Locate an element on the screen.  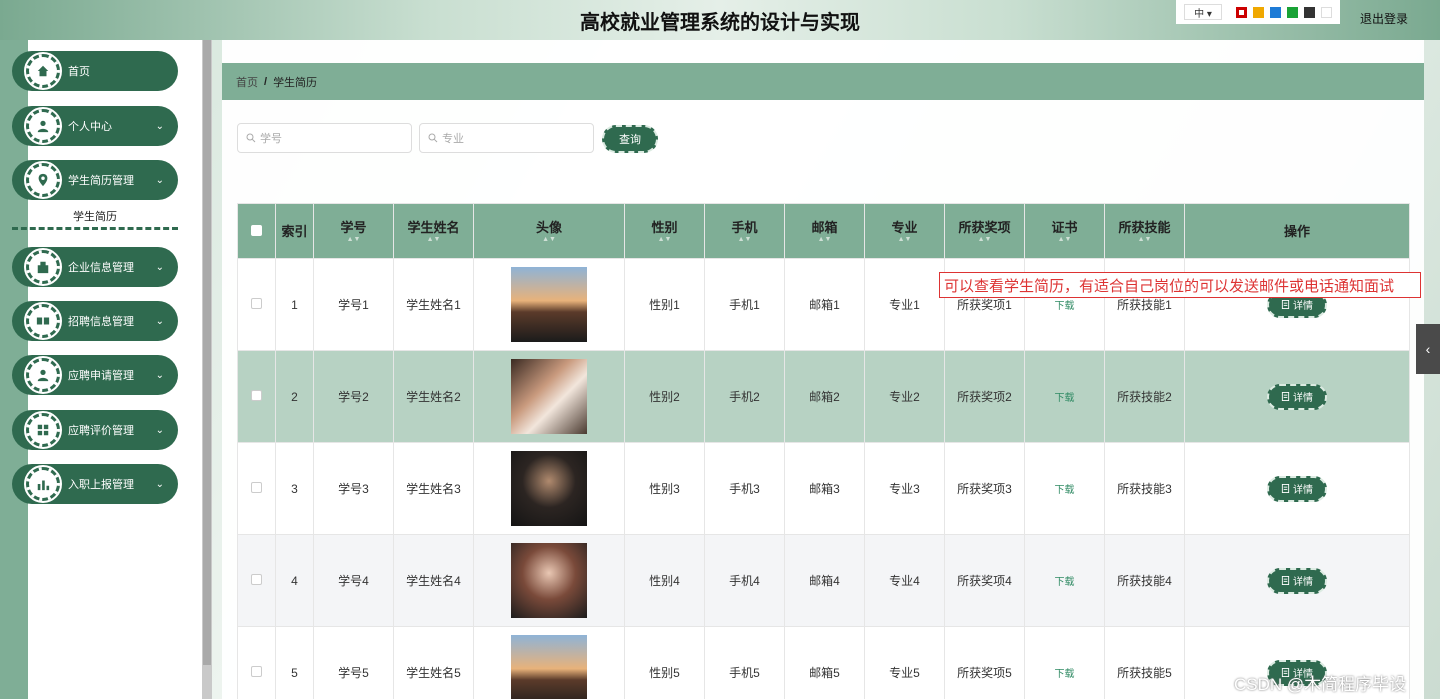
table-row: 2 学号2 学生姓名2 性别2 手机2 邮箱2 专业2 所获奖项2 下载 所获技能2 详情 is located at coordinates (823, 396).